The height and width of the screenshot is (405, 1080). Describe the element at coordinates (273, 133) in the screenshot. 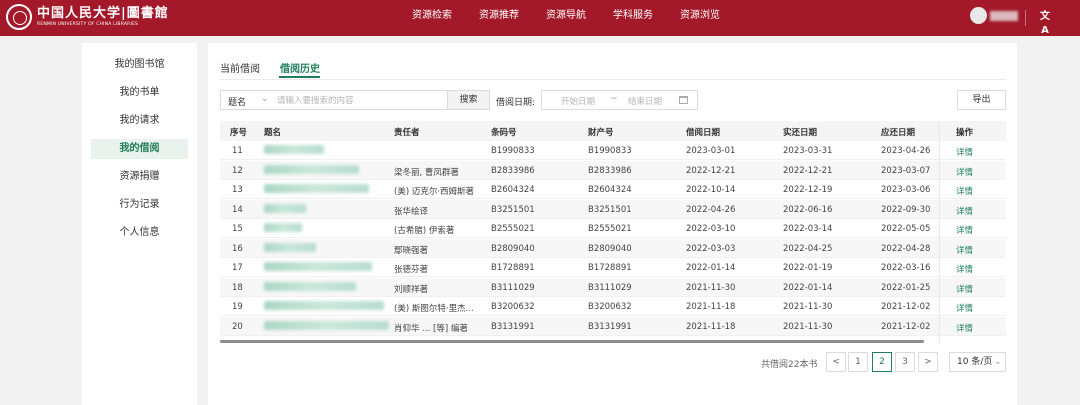

I see `col-header-title: 题名` at that location.